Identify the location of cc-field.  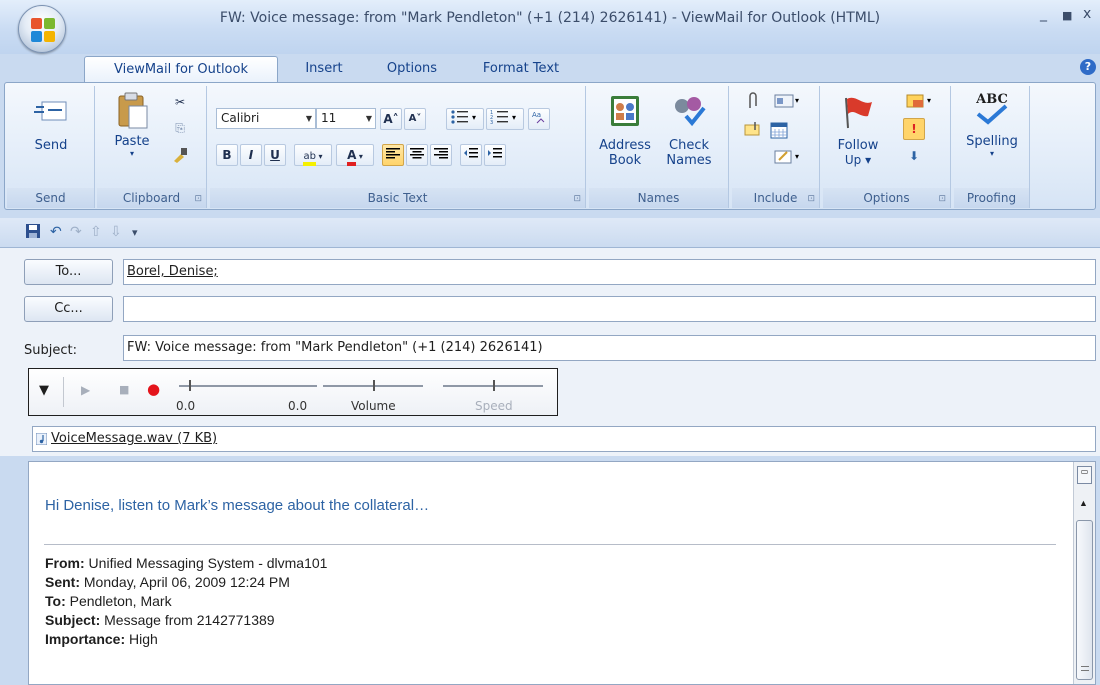
(609, 309).